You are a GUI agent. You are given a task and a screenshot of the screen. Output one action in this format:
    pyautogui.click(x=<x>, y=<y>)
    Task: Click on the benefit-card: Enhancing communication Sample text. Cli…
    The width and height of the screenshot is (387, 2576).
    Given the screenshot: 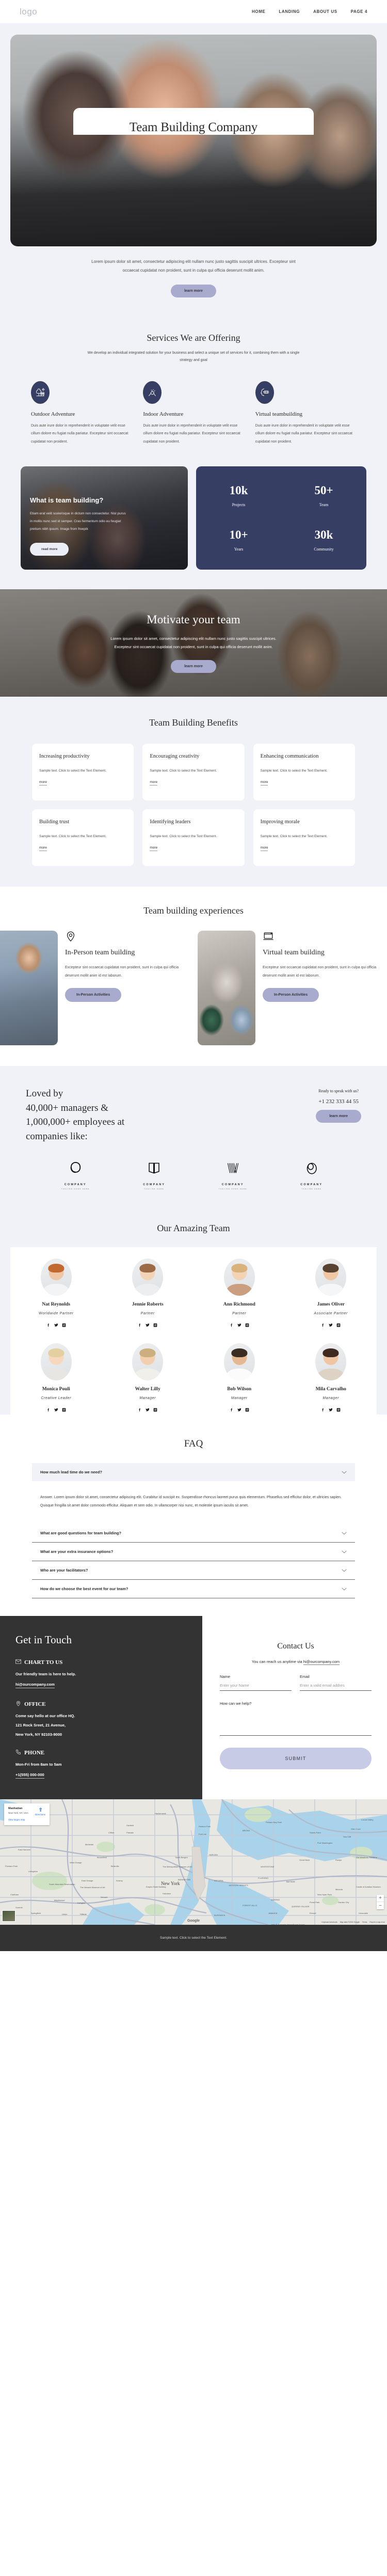 What is the action you would take?
    pyautogui.click(x=304, y=772)
    